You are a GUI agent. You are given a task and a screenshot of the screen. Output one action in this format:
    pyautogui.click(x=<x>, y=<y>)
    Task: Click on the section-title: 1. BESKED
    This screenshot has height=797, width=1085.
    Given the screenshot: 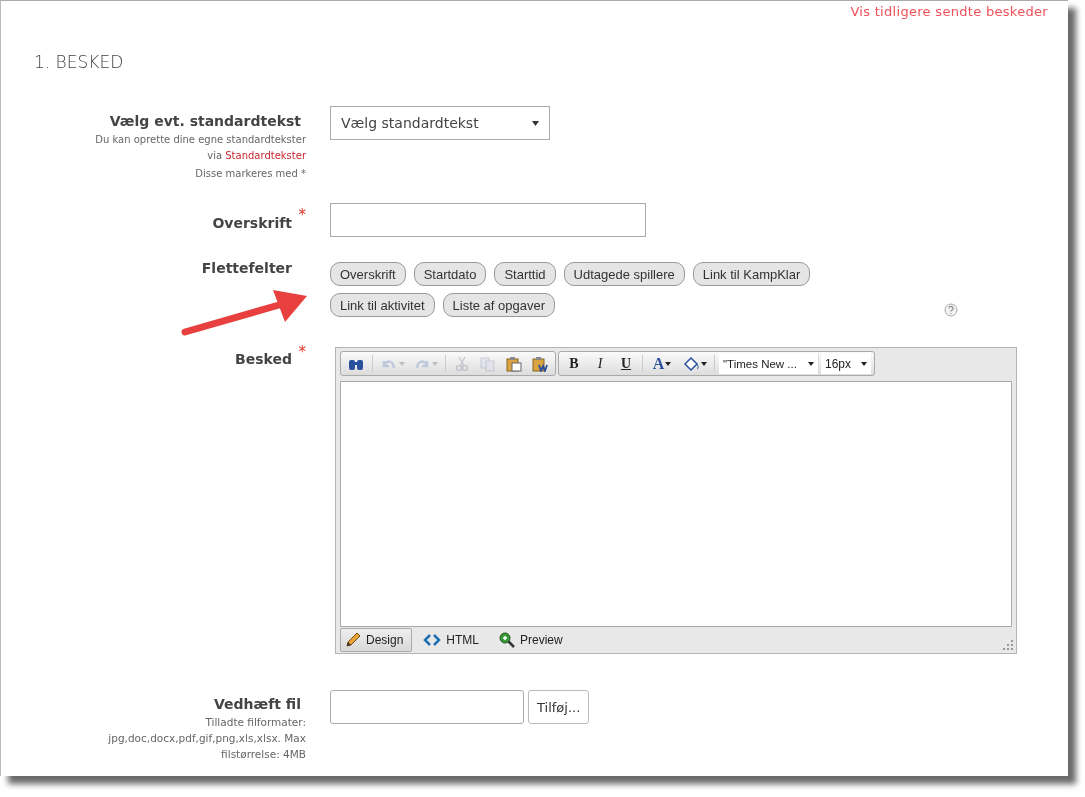 What is the action you would take?
    pyautogui.click(x=79, y=62)
    